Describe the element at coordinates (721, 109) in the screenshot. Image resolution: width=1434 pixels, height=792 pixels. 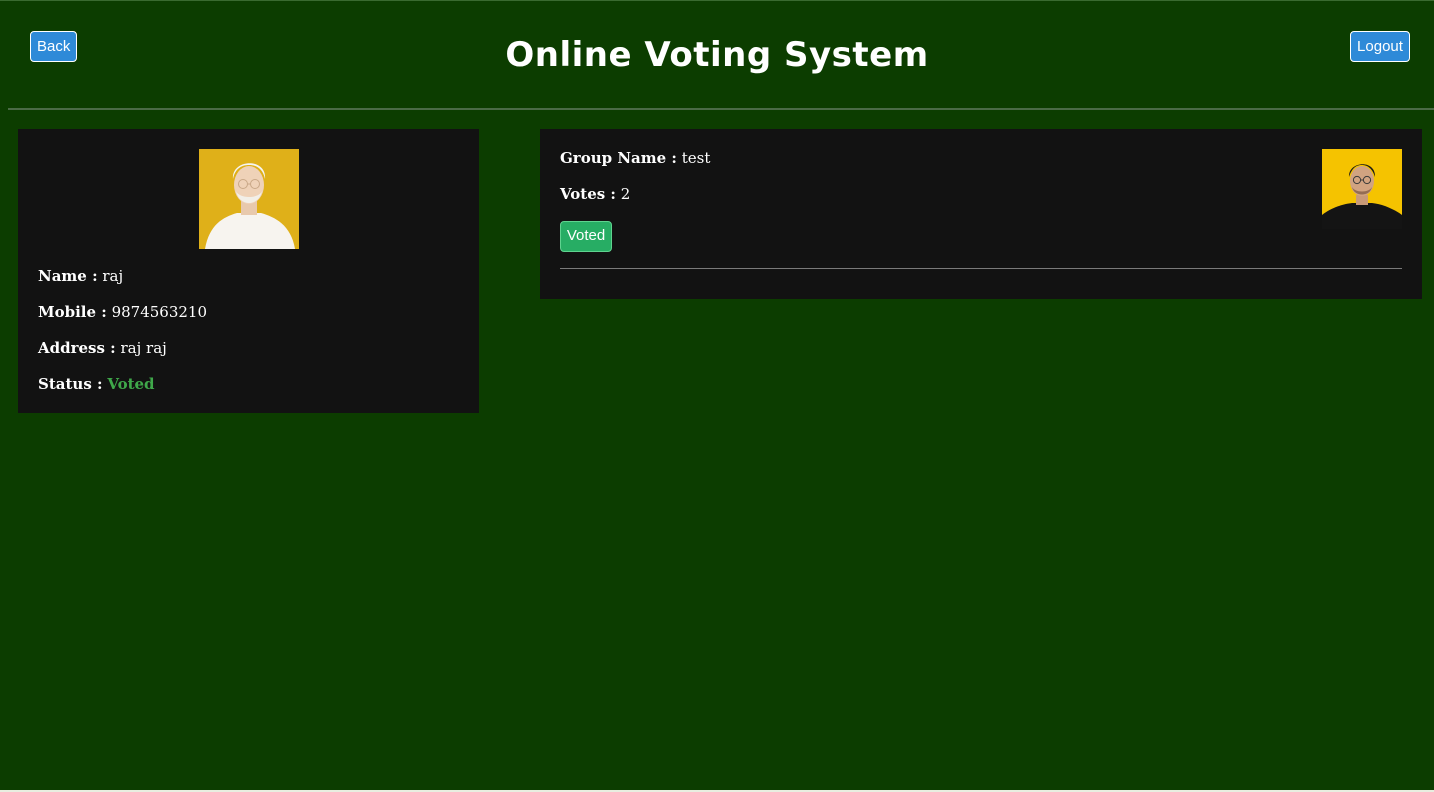
I see `header-divider` at that location.